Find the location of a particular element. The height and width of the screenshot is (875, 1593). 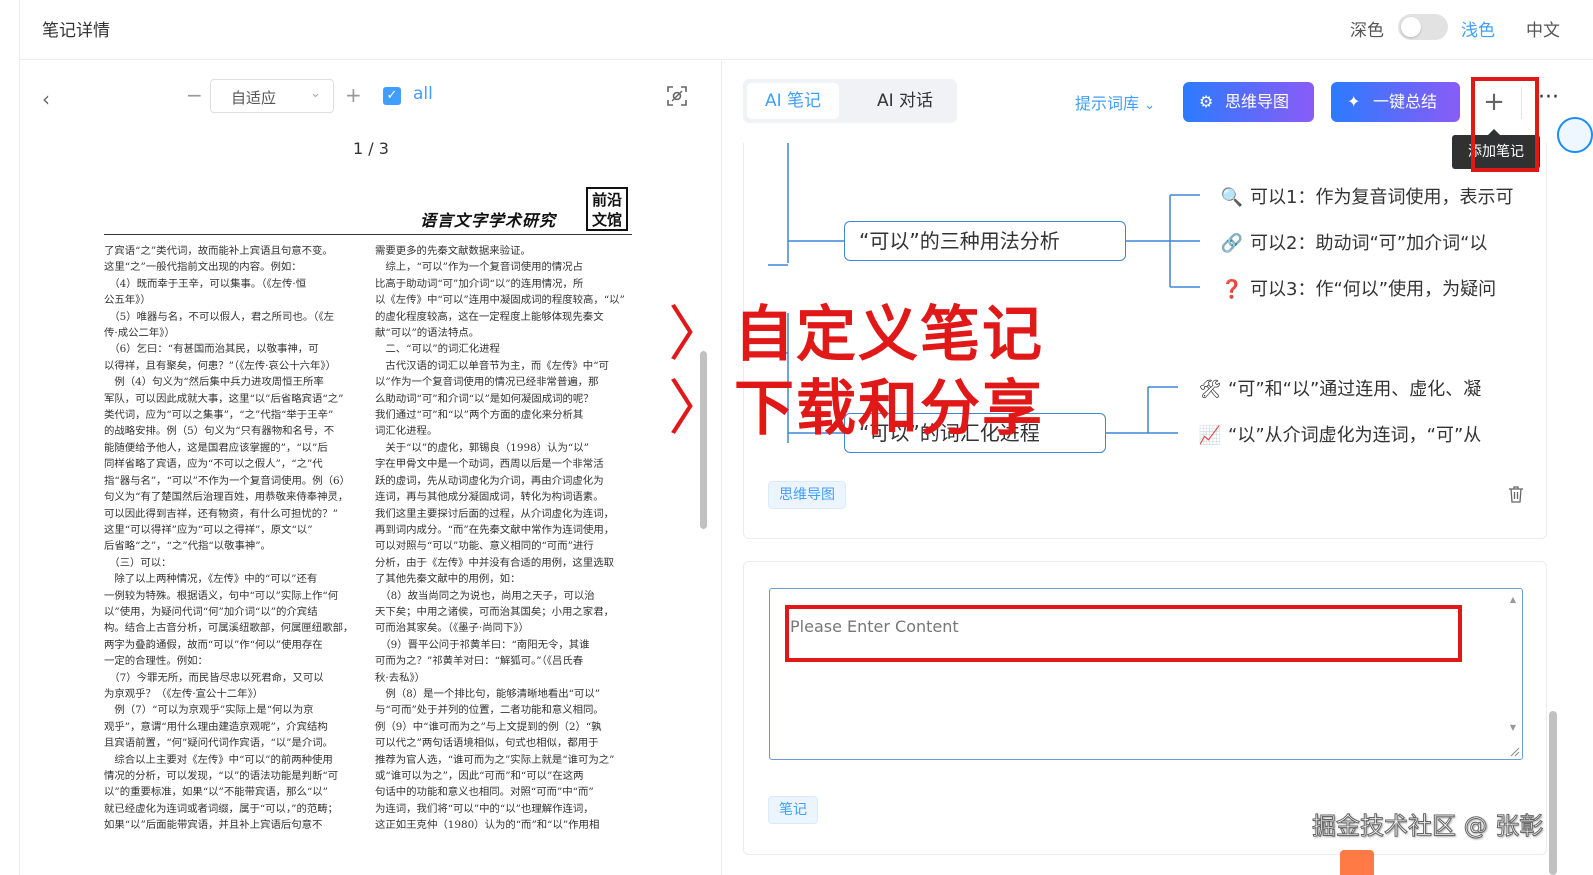

document-line: 构。结合上古音分析，可属溪纽歌部，何属匣纽歌部， is located at coordinates (229, 628).